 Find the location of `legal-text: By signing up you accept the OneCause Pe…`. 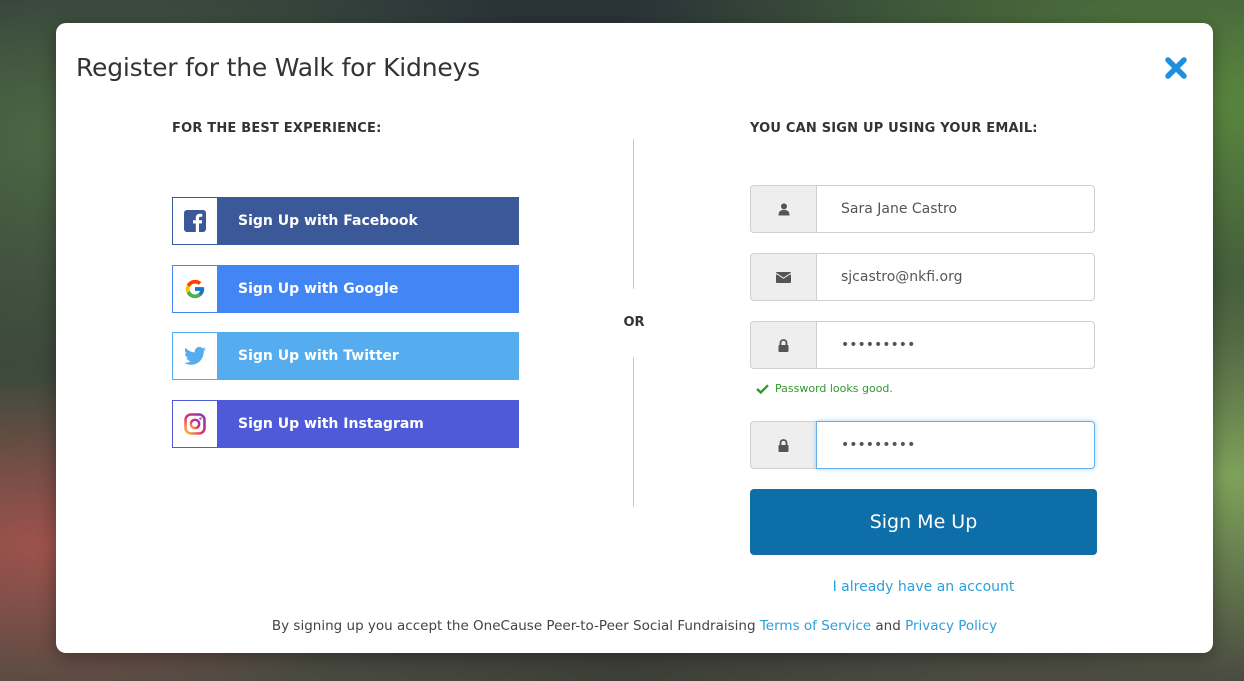

legal-text: By signing up you accept the OneCause Pe… is located at coordinates (515, 626).